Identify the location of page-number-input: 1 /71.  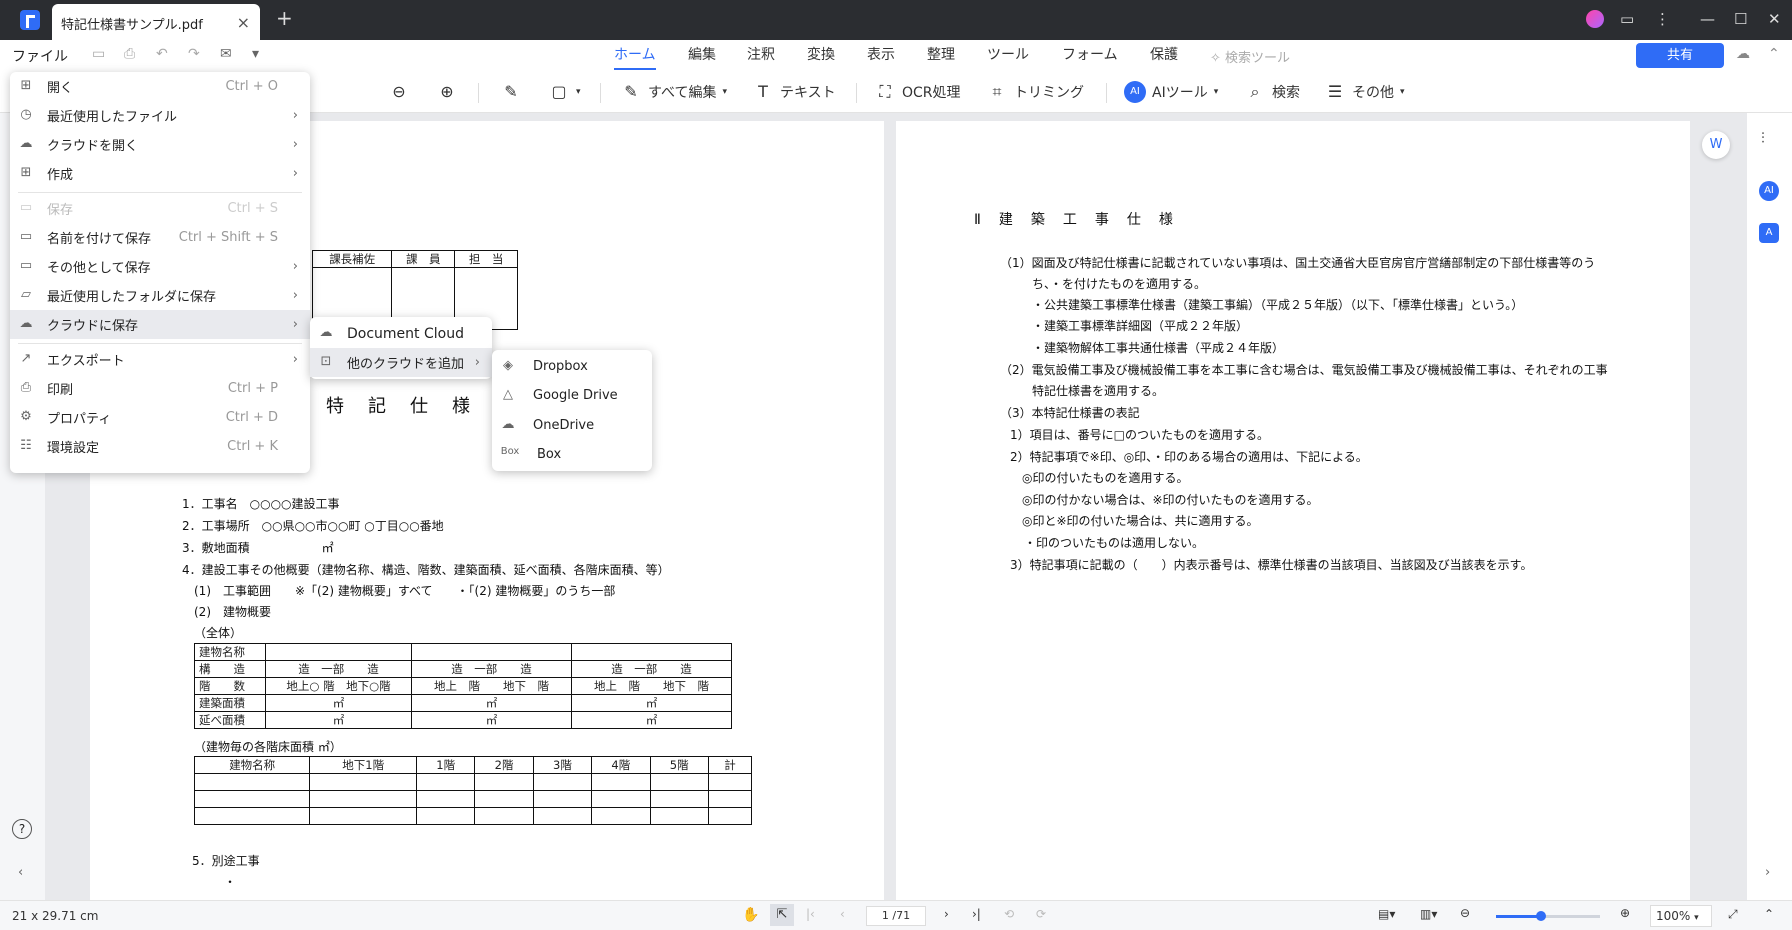
(896, 916).